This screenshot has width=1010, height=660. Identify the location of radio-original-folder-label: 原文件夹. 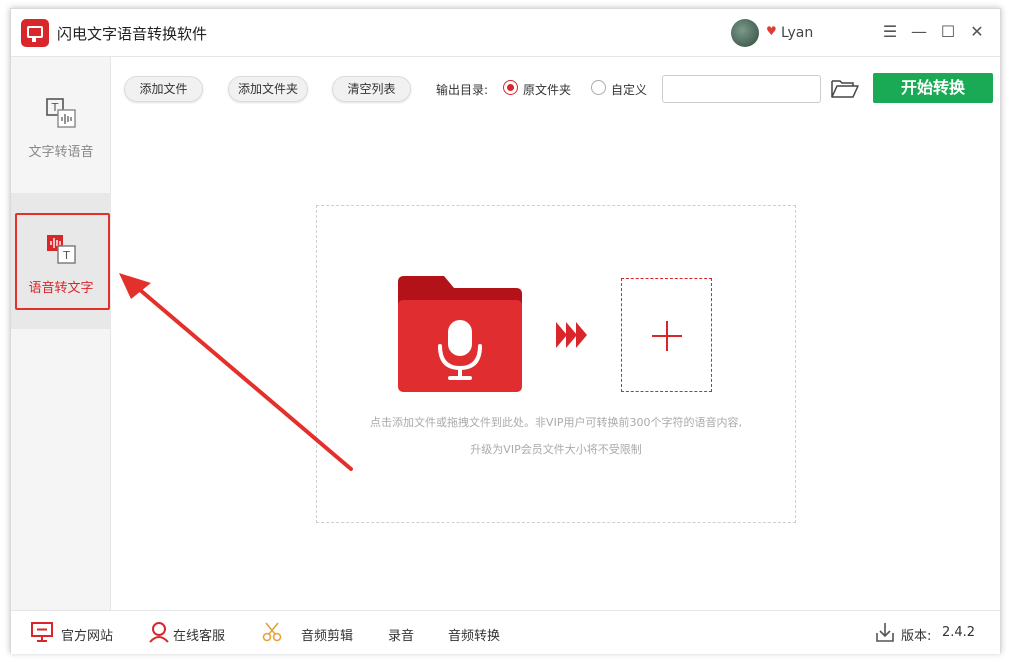
(547, 90).